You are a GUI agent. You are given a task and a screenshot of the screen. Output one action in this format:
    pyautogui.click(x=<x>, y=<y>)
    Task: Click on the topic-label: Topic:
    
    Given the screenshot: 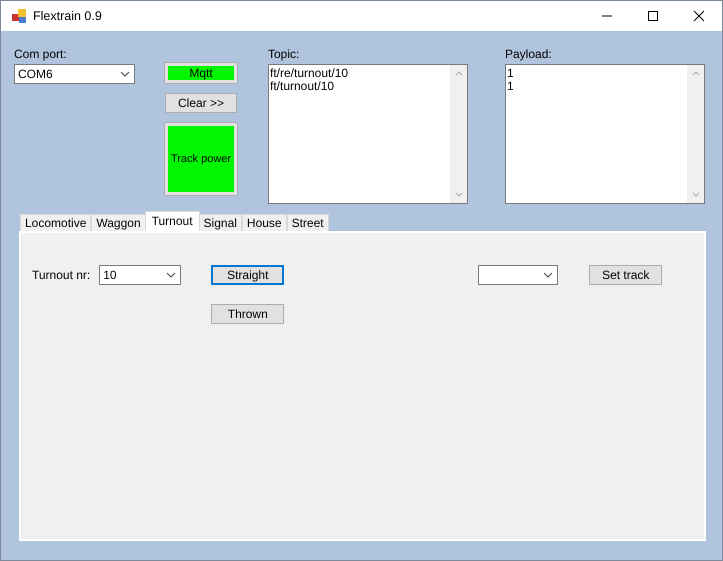 What is the action you would take?
    pyautogui.click(x=284, y=54)
    